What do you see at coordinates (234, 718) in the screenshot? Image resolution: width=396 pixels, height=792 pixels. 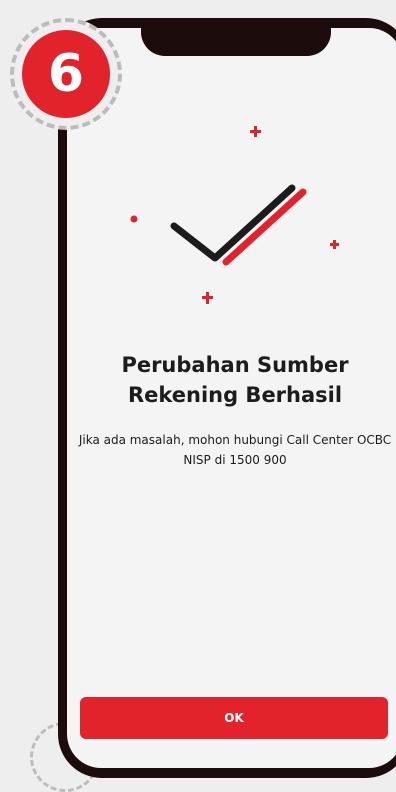 I see `ok-button: OK` at bounding box center [234, 718].